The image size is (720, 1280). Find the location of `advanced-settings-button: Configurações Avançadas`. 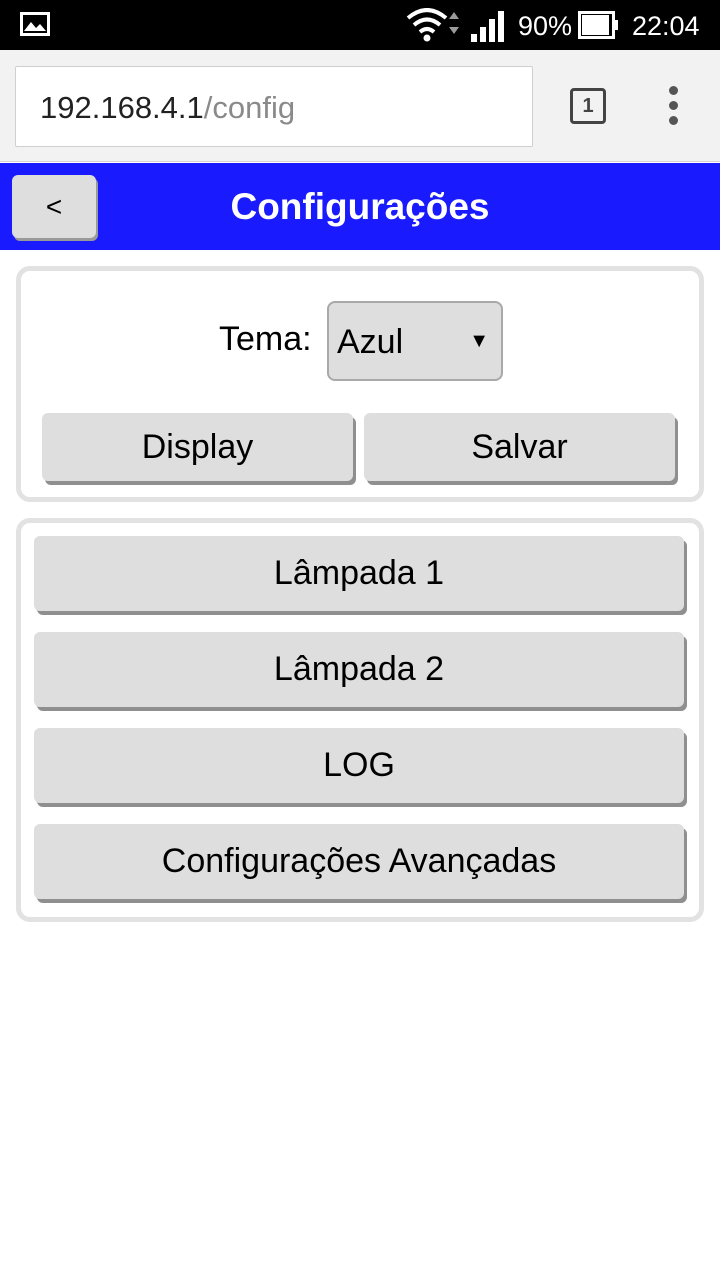

advanced-settings-button: Configurações Avançadas is located at coordinates (359, 861).